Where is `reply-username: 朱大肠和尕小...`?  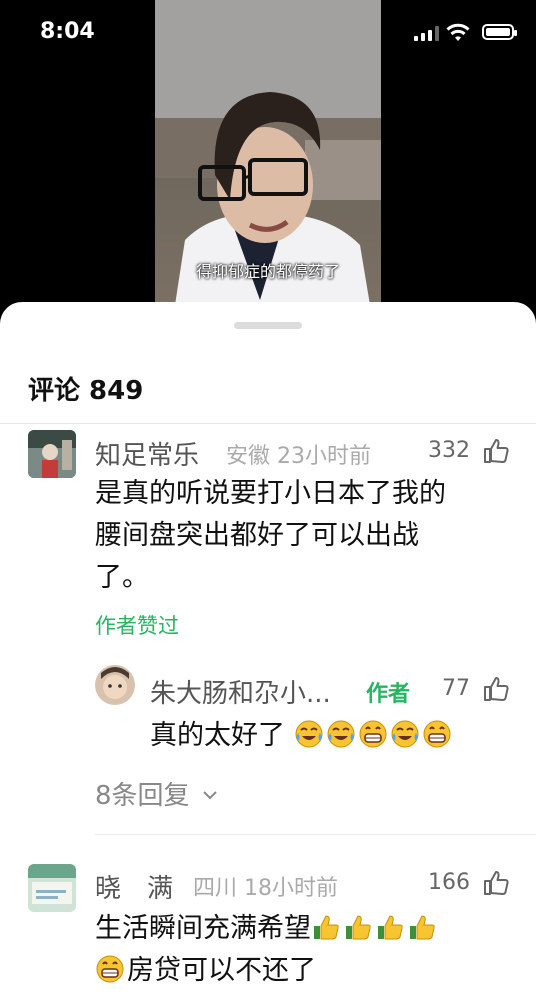
reply-username: 朱大肠和尕小... is located at coordinates (240, 691).